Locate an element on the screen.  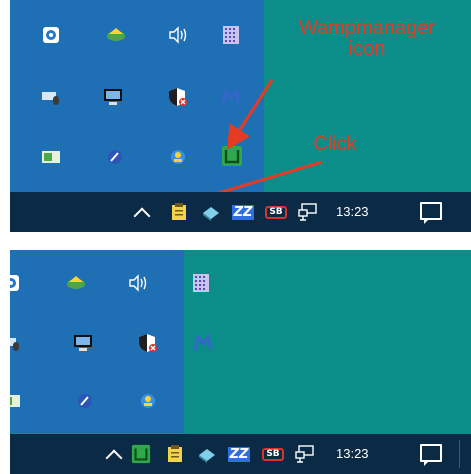
display-settings-icon is located at coordinates (16, 401).